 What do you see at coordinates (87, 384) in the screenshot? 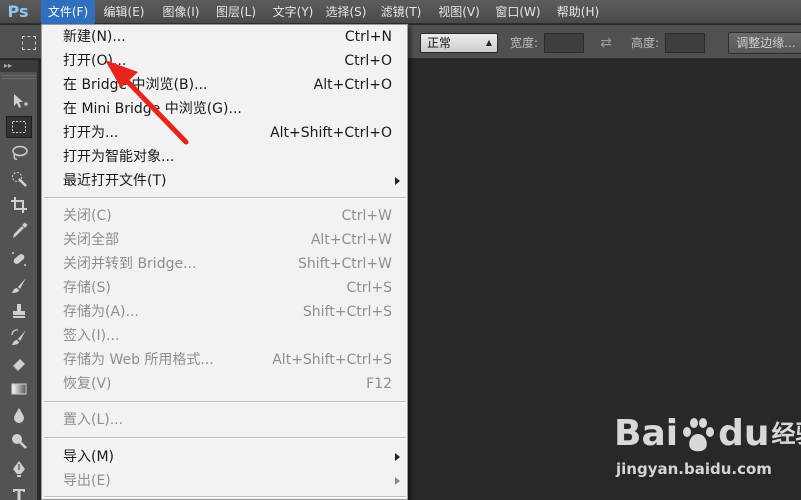
I see `menu-item-label: 恢复(V)` at bounding box center [87, 384].